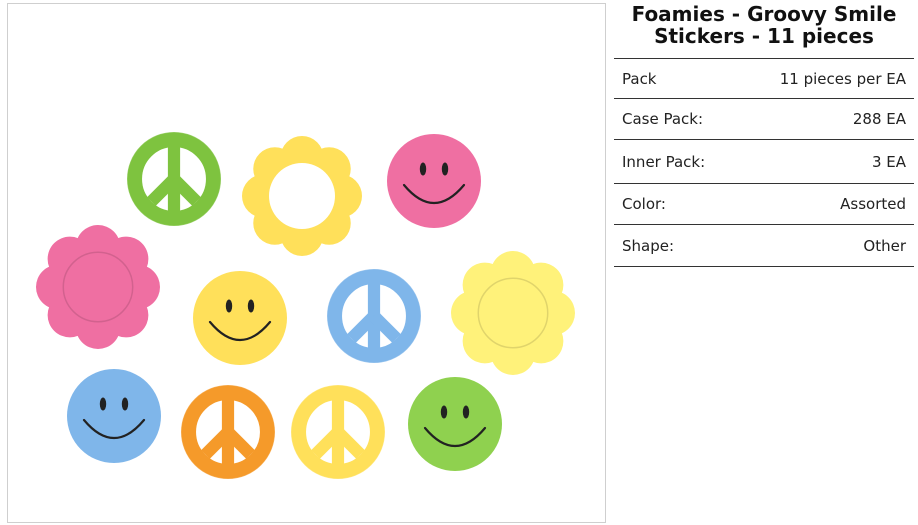 The image size is (918, 525). What do you see at coordinates (302, 196) in the screenshot?
I see `flower-ring-sticker` at bounding box center [302, 196].